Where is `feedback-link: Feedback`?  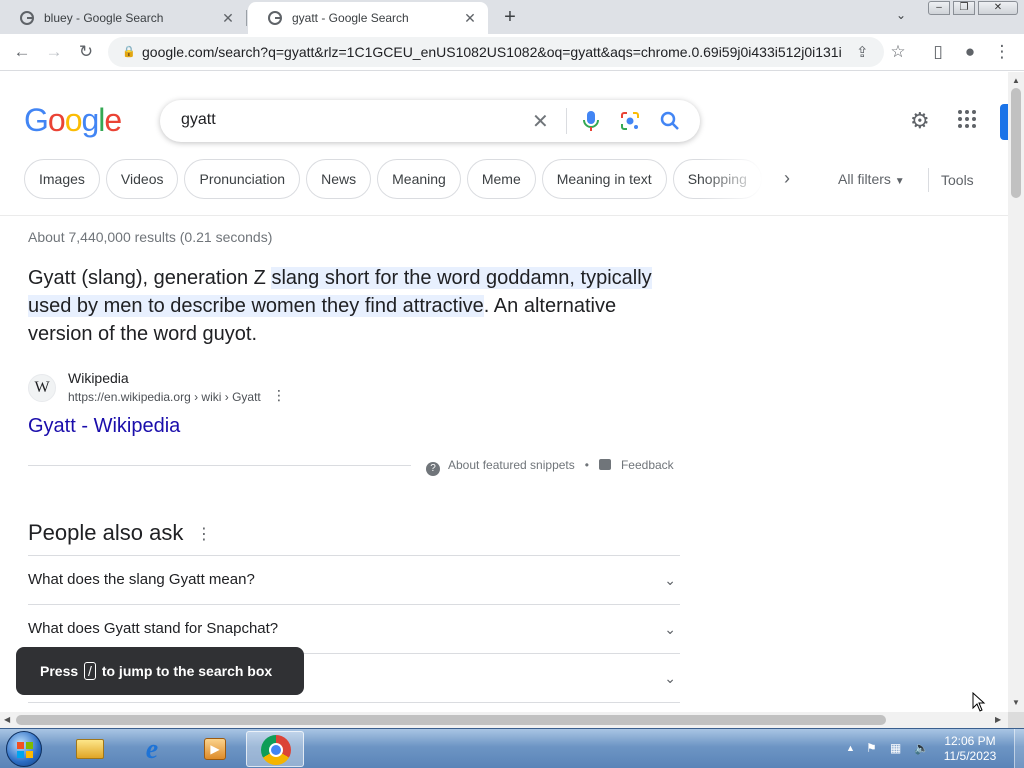 feedback-link: Feedback is located at coordinates (647, 465).